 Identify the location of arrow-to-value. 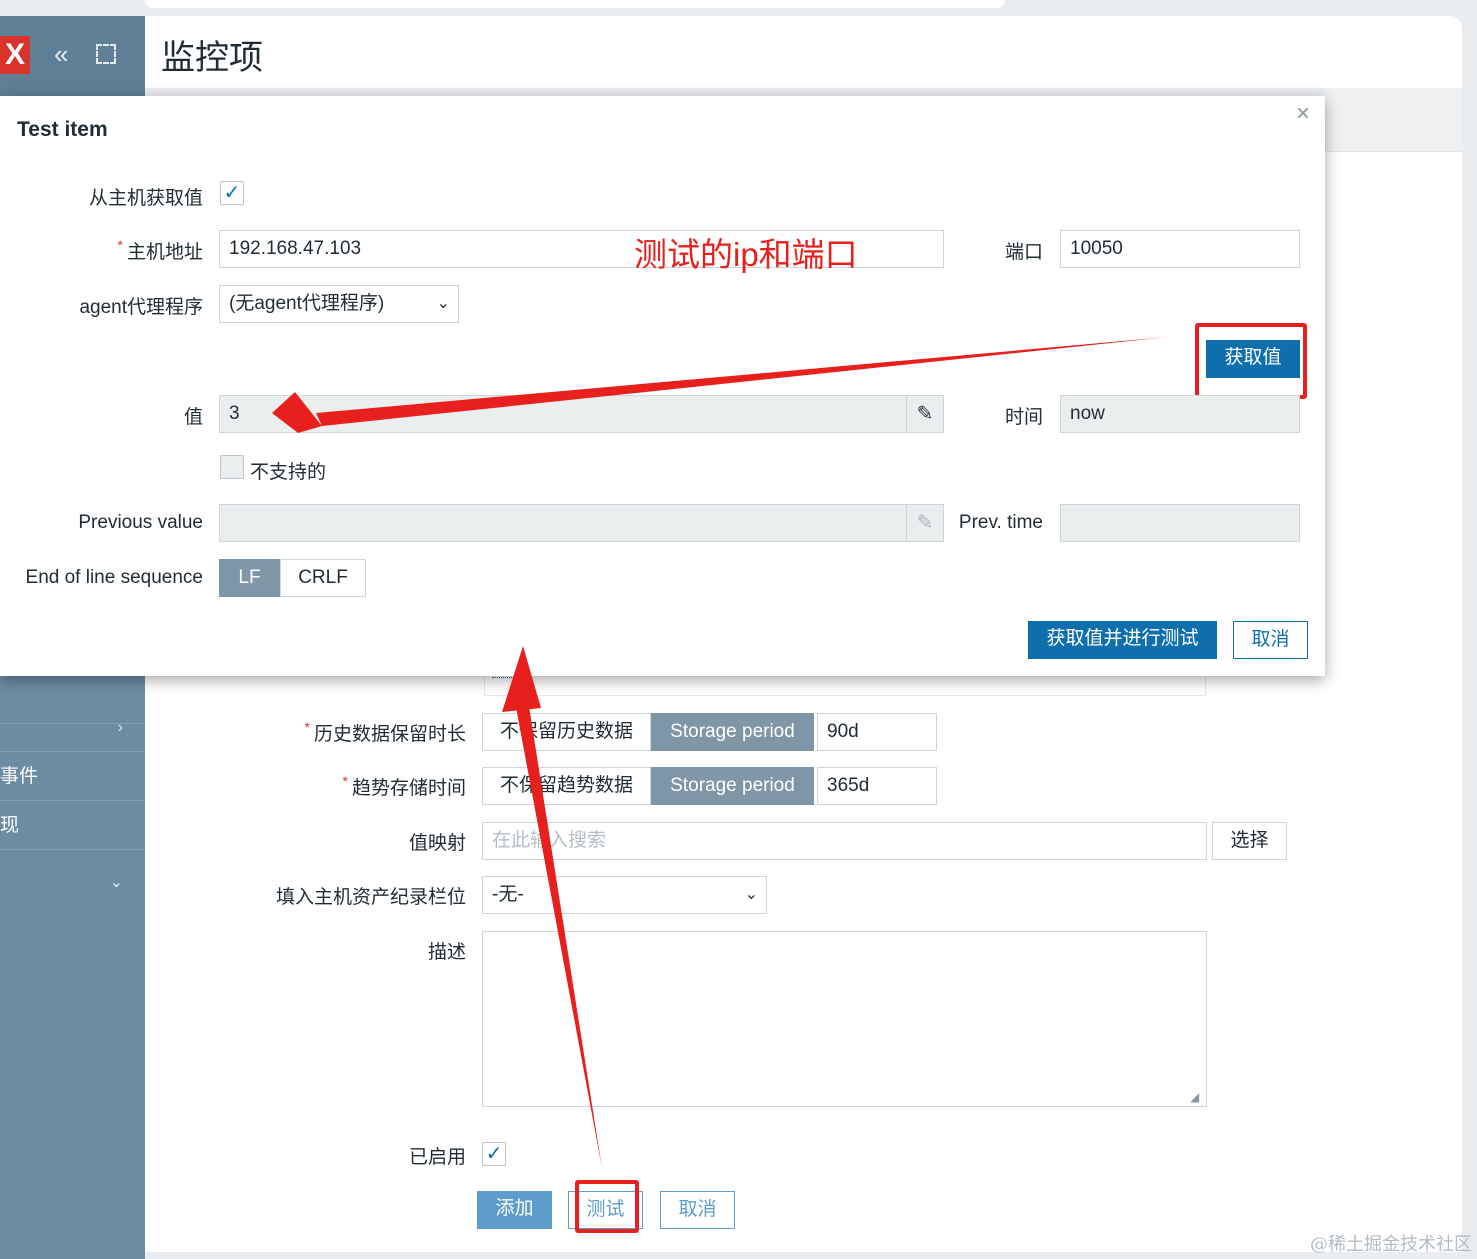
(742, 381).